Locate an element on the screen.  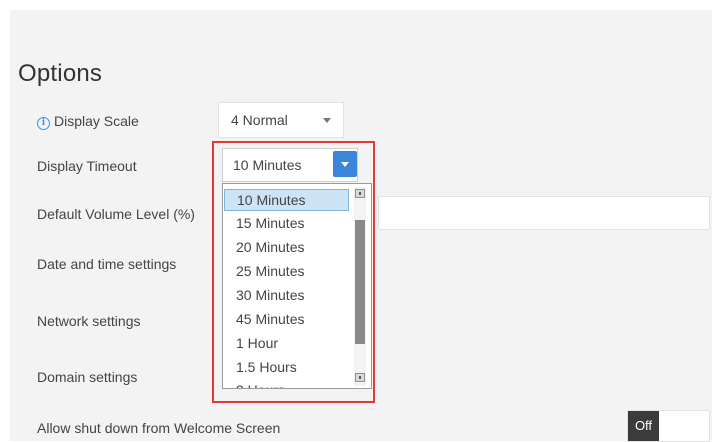
highlight-box is located at coordinates (293, 272).